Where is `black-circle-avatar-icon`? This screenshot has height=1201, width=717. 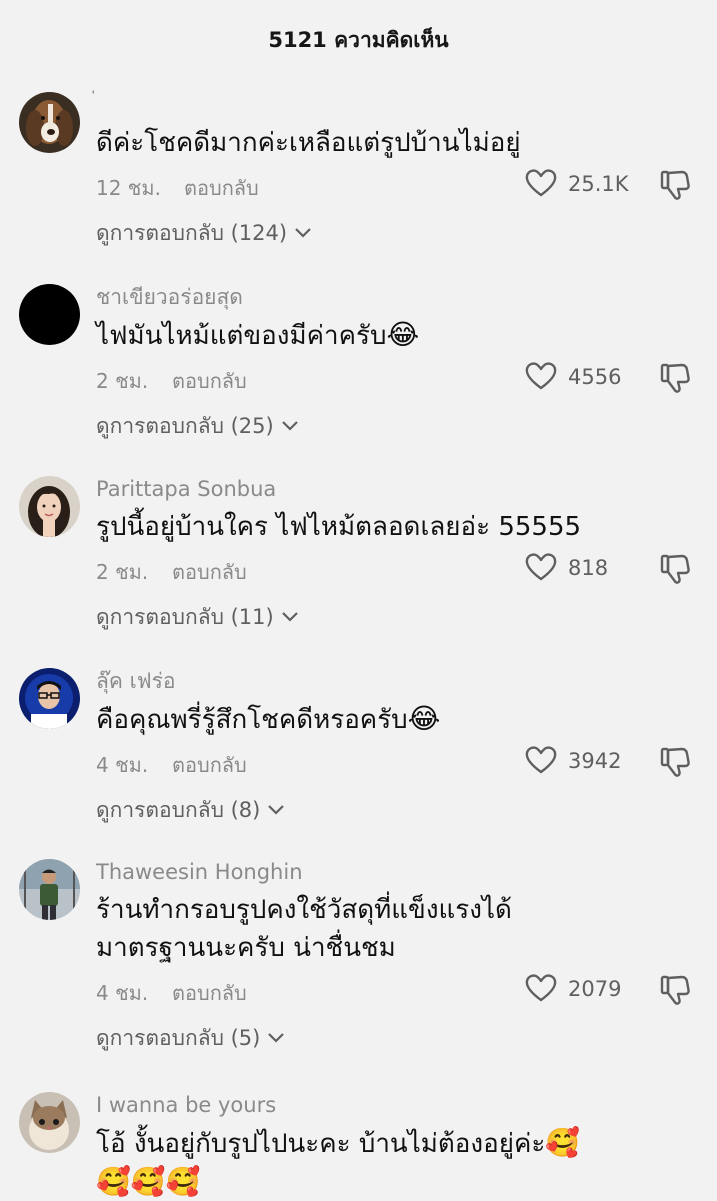 black-circle-avatar-icon is located at coordinates (49, 314).